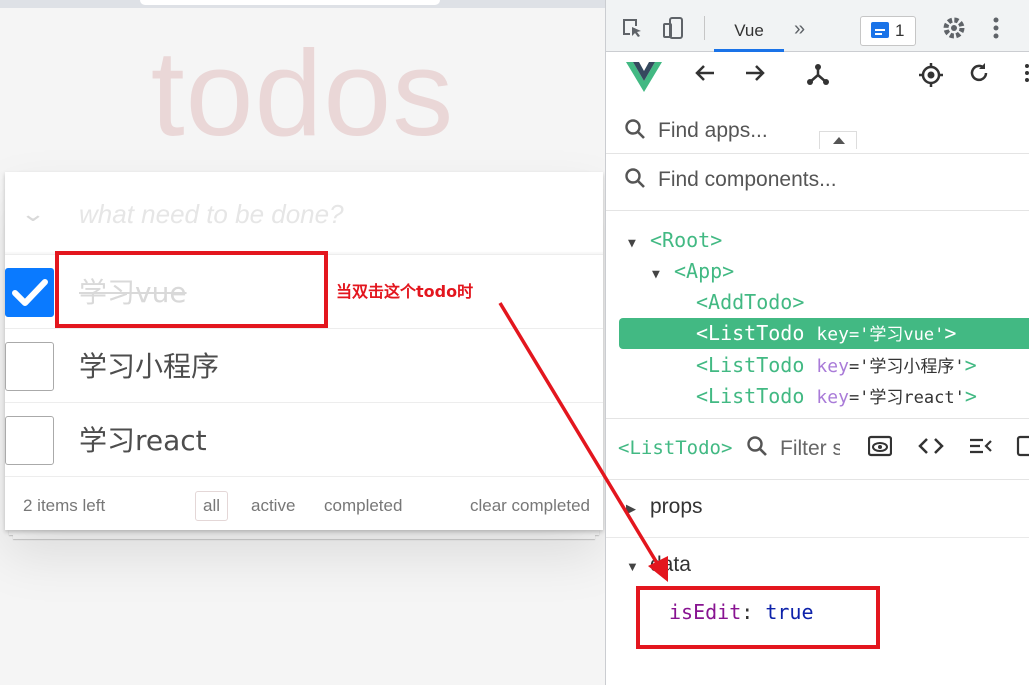 The width and height of the screenshot is (1029, 685). What do you see at coordinates (900, 30) in the screenshot?
I see `issues-count: 1` at bounding box center [900, 30].